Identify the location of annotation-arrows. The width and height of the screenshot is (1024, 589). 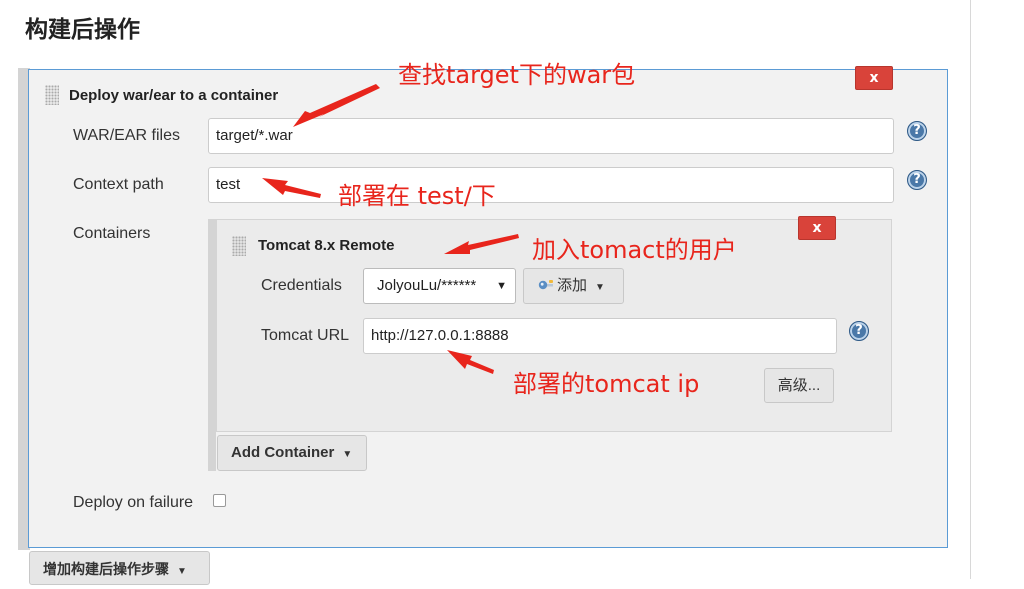
(390, 229).